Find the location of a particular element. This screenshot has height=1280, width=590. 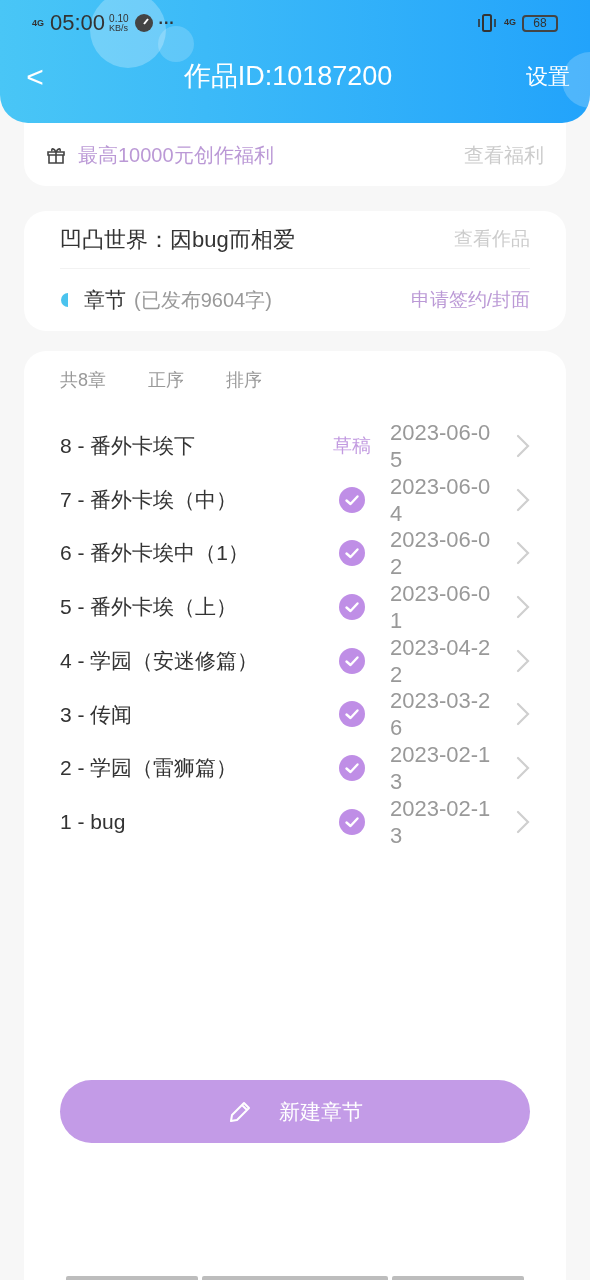

chapter-date: 2023-06-01 is located at coordinates (441, 606).